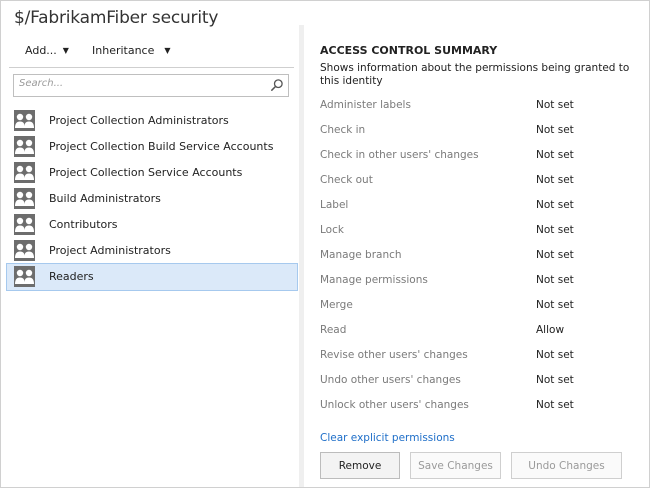 Image resolution: width=650 pixels, height=488 pixels. I want to click on permission-name: Unlock other users' changes, so click(394, 405).